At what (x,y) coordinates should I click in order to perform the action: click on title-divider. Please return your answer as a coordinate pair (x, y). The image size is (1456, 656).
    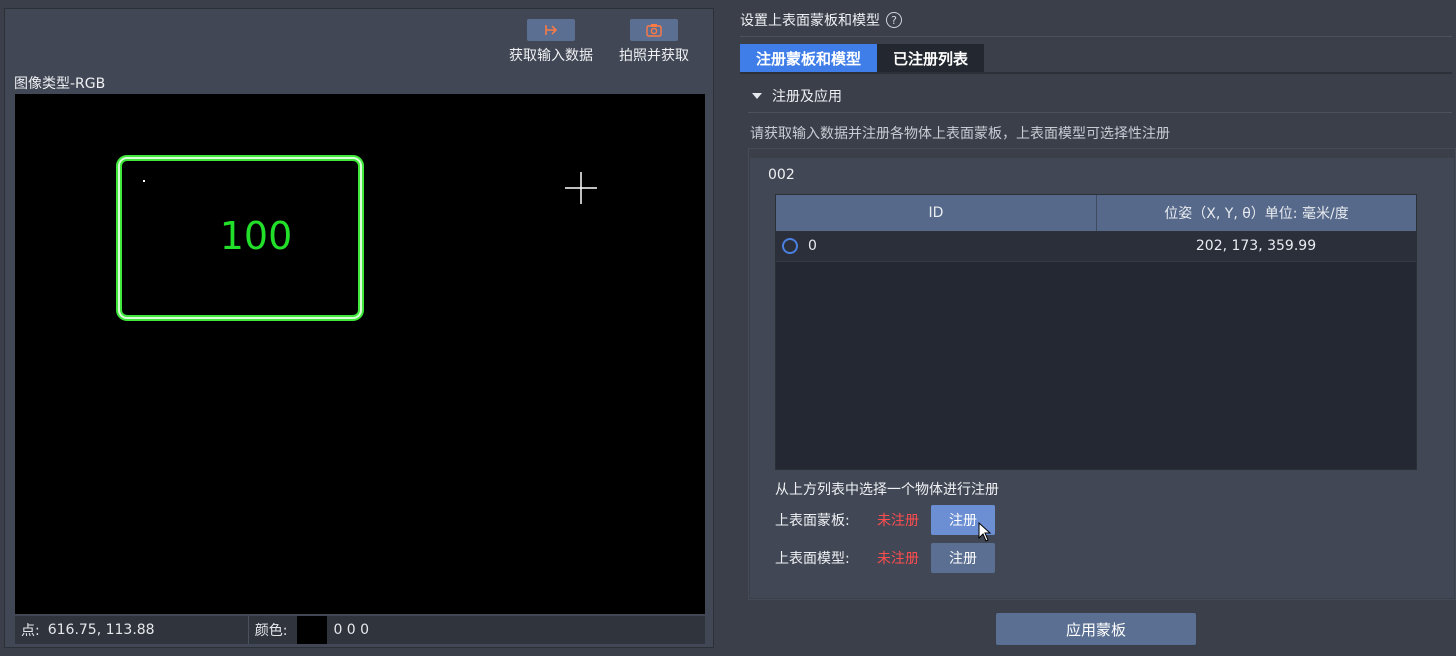
    Looking at the image, I should click on (1096, 36).